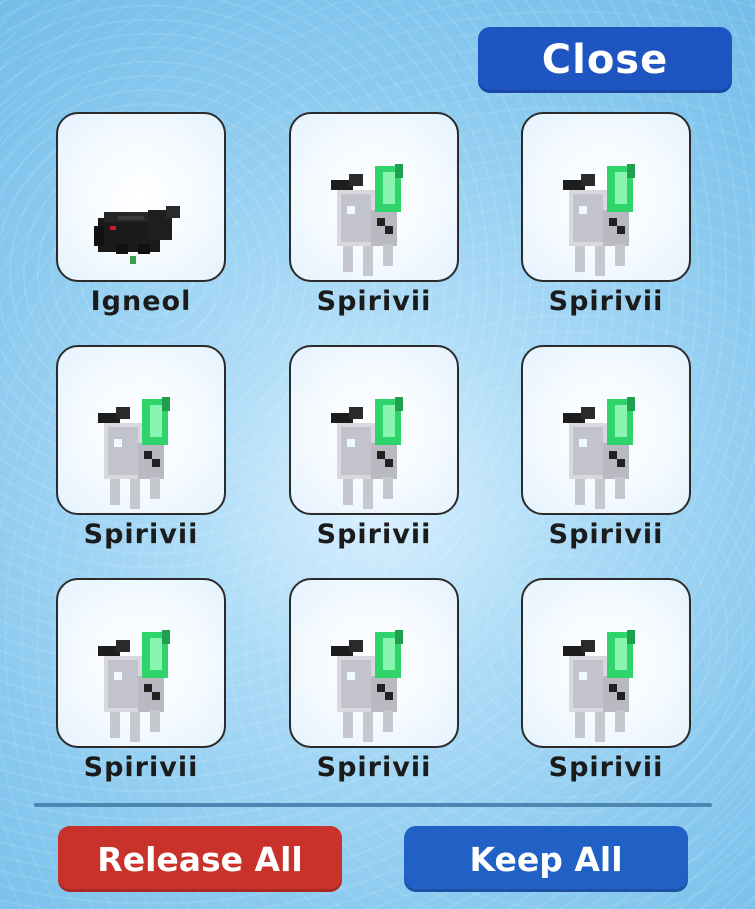 Image resolution: width=755 pixels, height=909 pixels. I want to click on pet-slot-1: Igneol, so click(141, 215).